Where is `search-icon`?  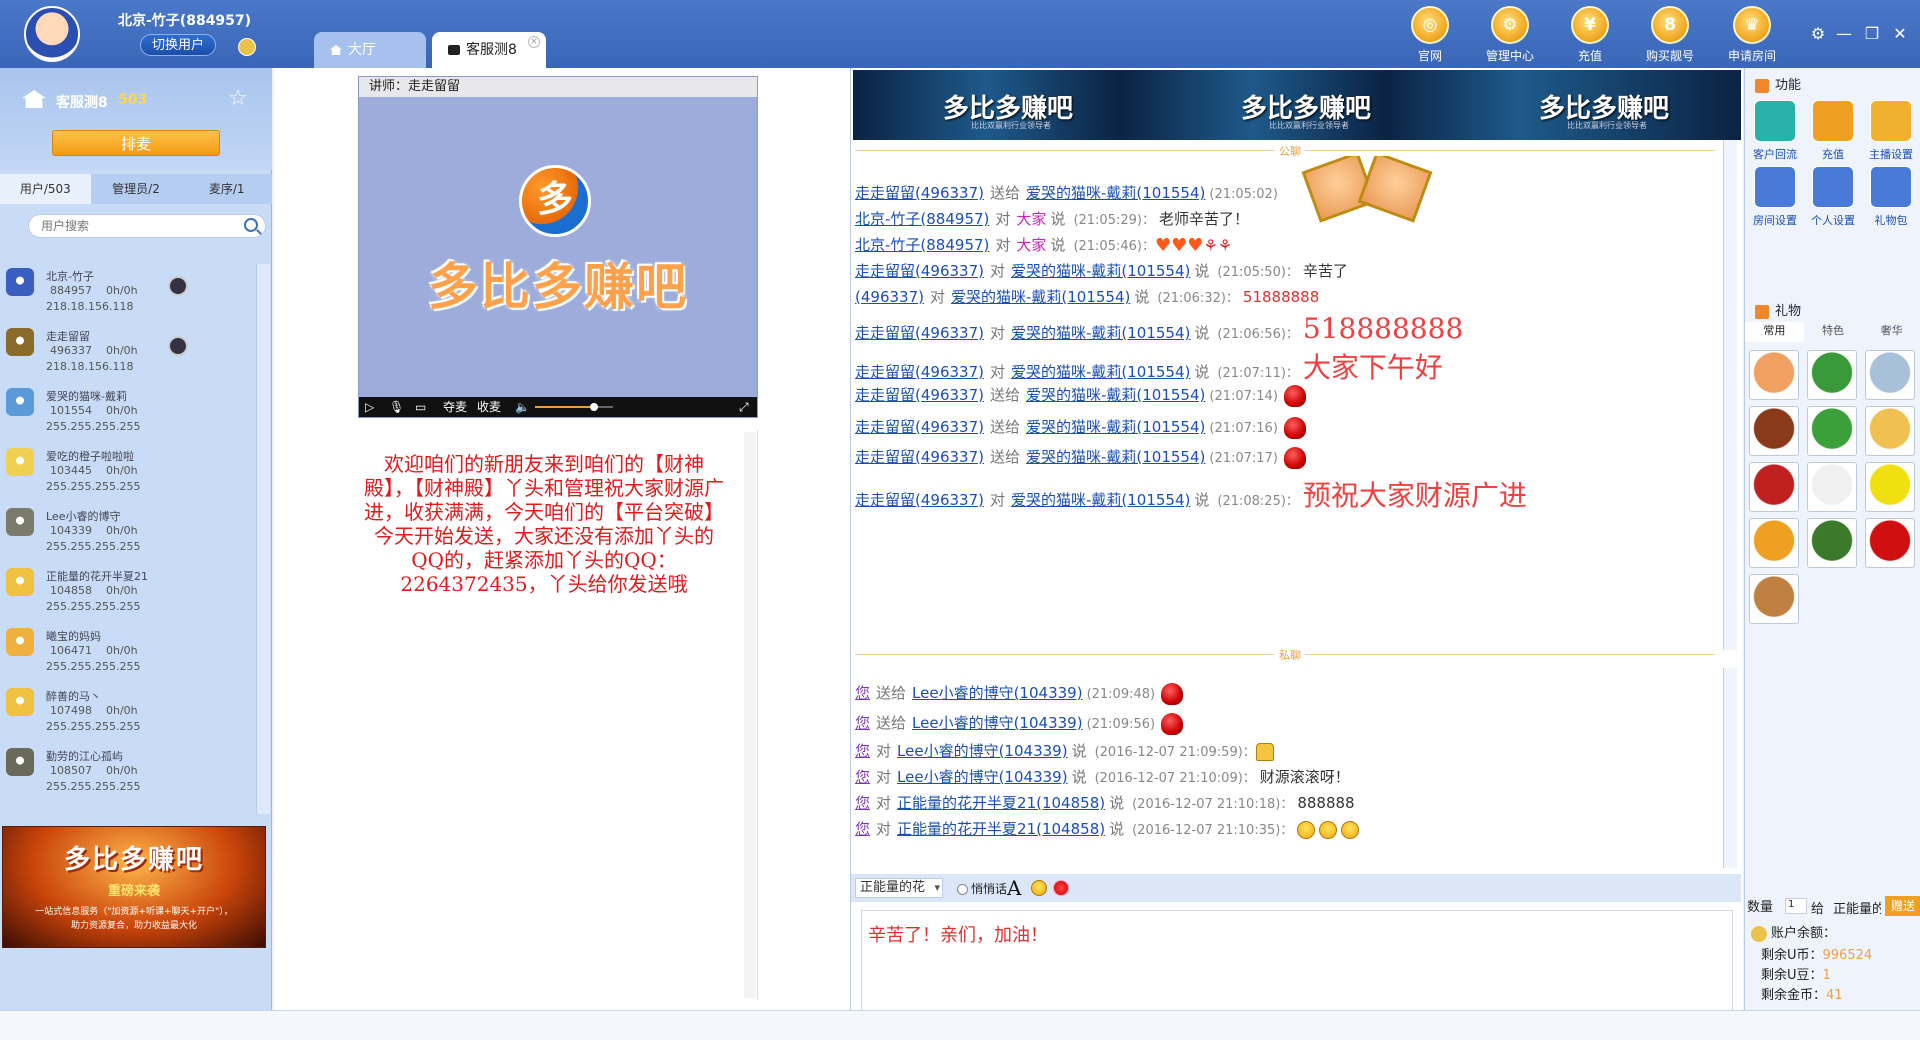
search-icon is located at coordinates (251, 225).